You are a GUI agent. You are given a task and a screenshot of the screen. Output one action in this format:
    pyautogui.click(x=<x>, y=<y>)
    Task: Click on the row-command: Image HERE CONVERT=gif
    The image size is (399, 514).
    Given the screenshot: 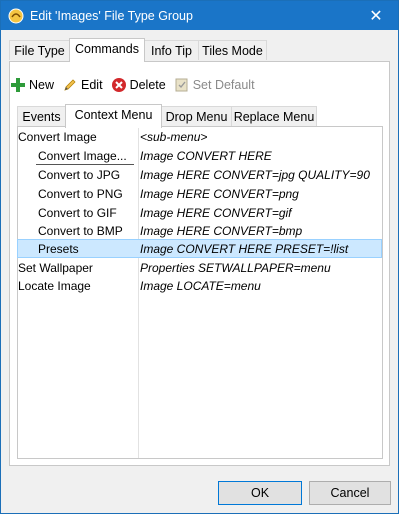 What is the action you would take?
    pyautogui.click(x=216, y=213)
    